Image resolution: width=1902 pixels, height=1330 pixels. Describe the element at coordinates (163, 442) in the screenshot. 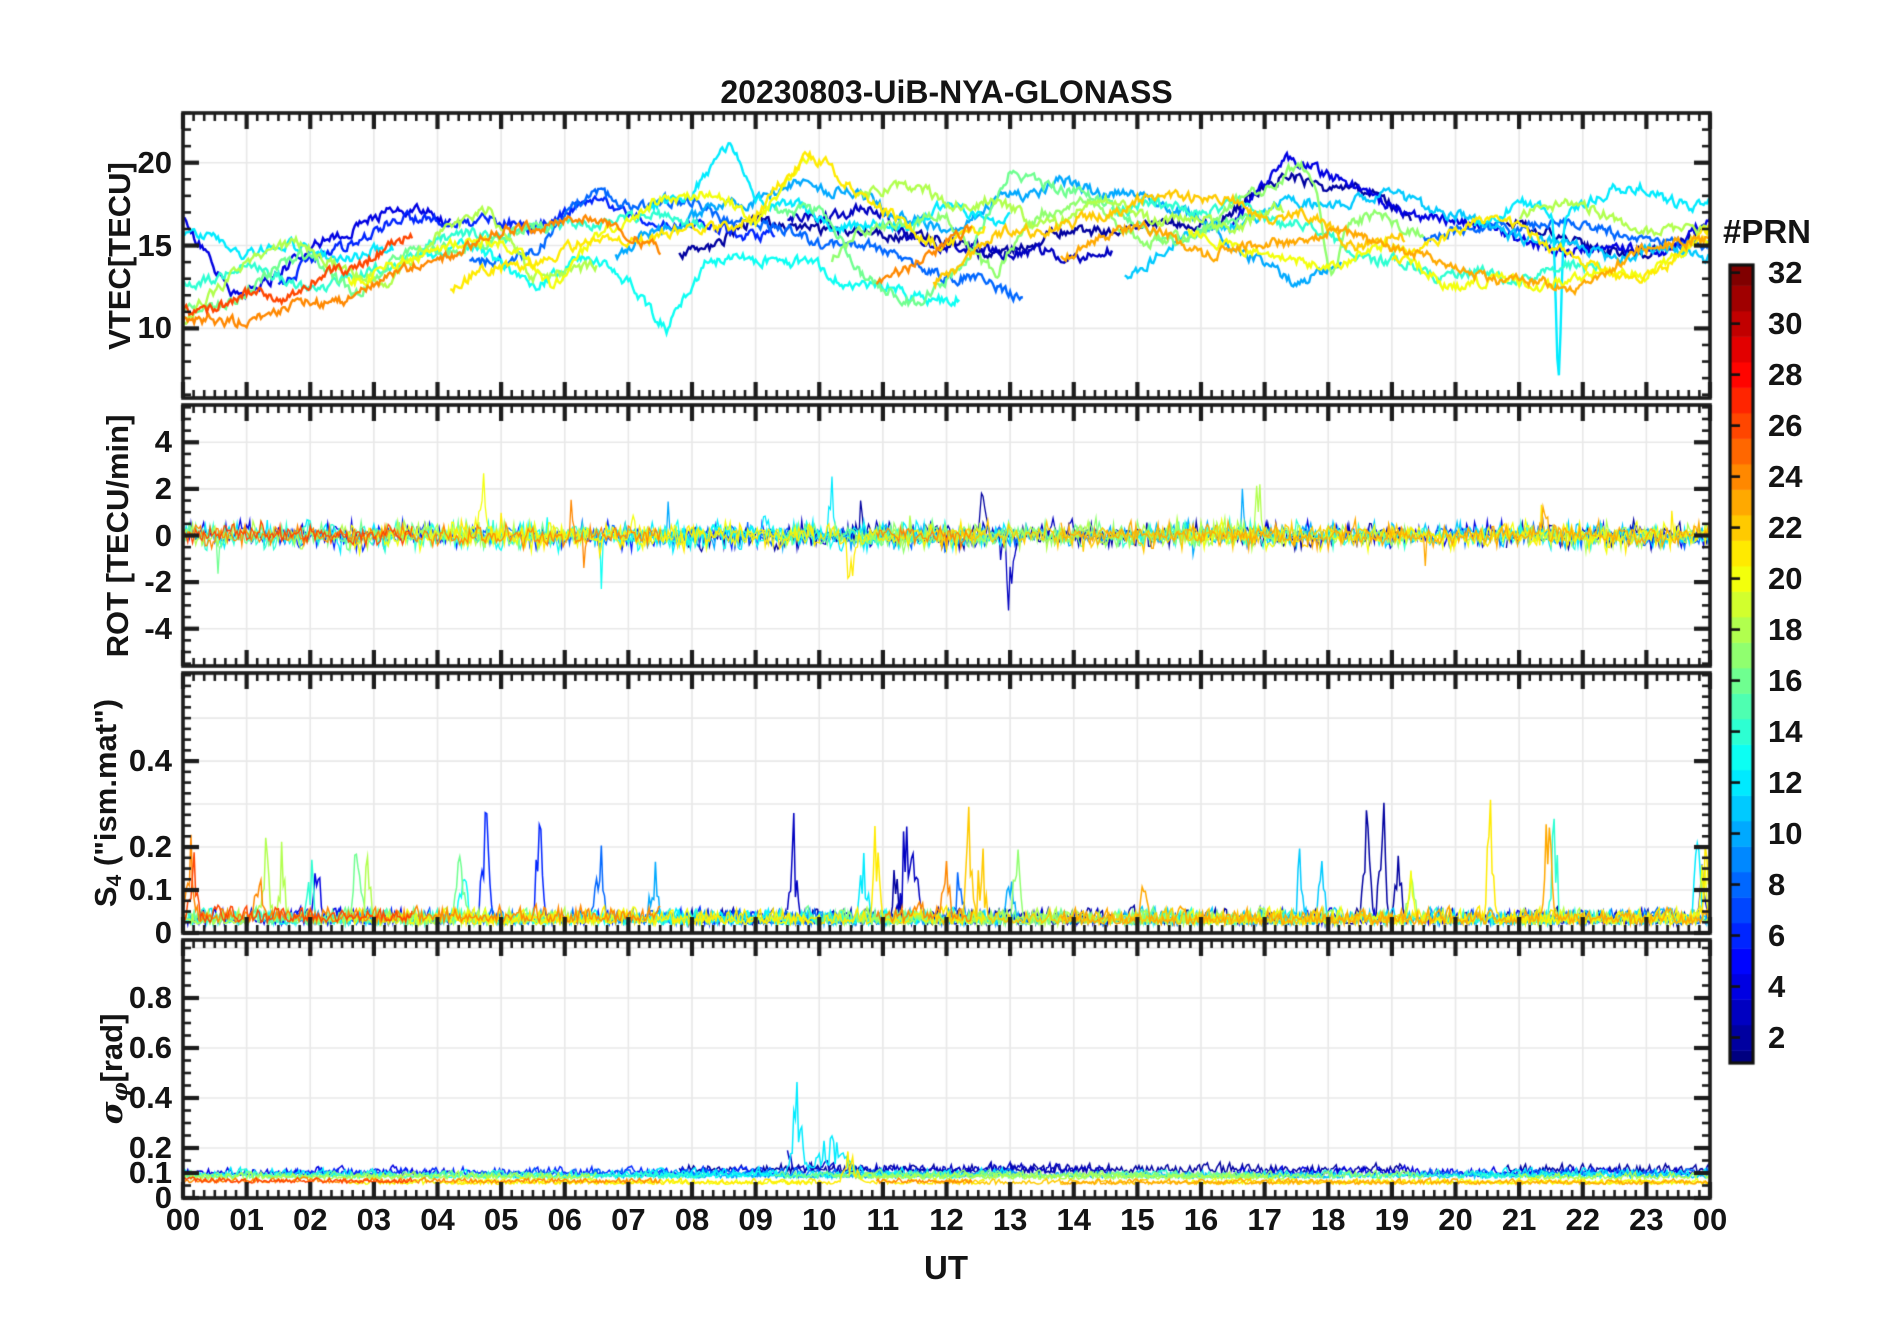

I see `y-tick-label: 4` at that location.